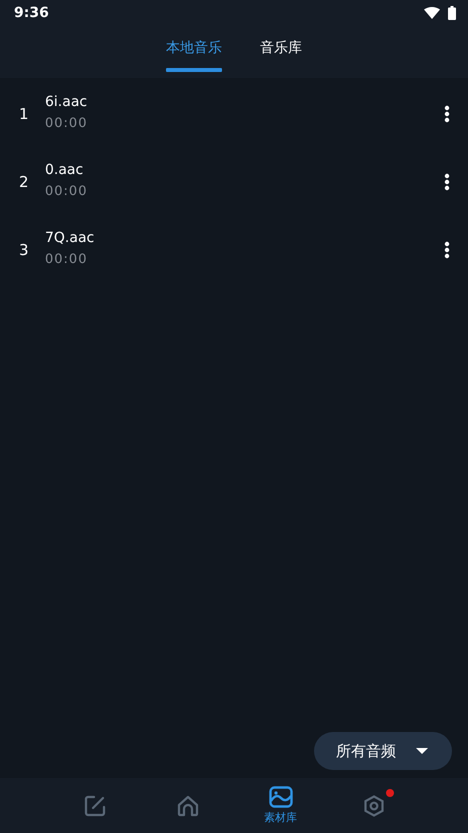 The width and height of the screenshot is (468, 833). I want to click on track-name: 0.aac, so click(64, 170).